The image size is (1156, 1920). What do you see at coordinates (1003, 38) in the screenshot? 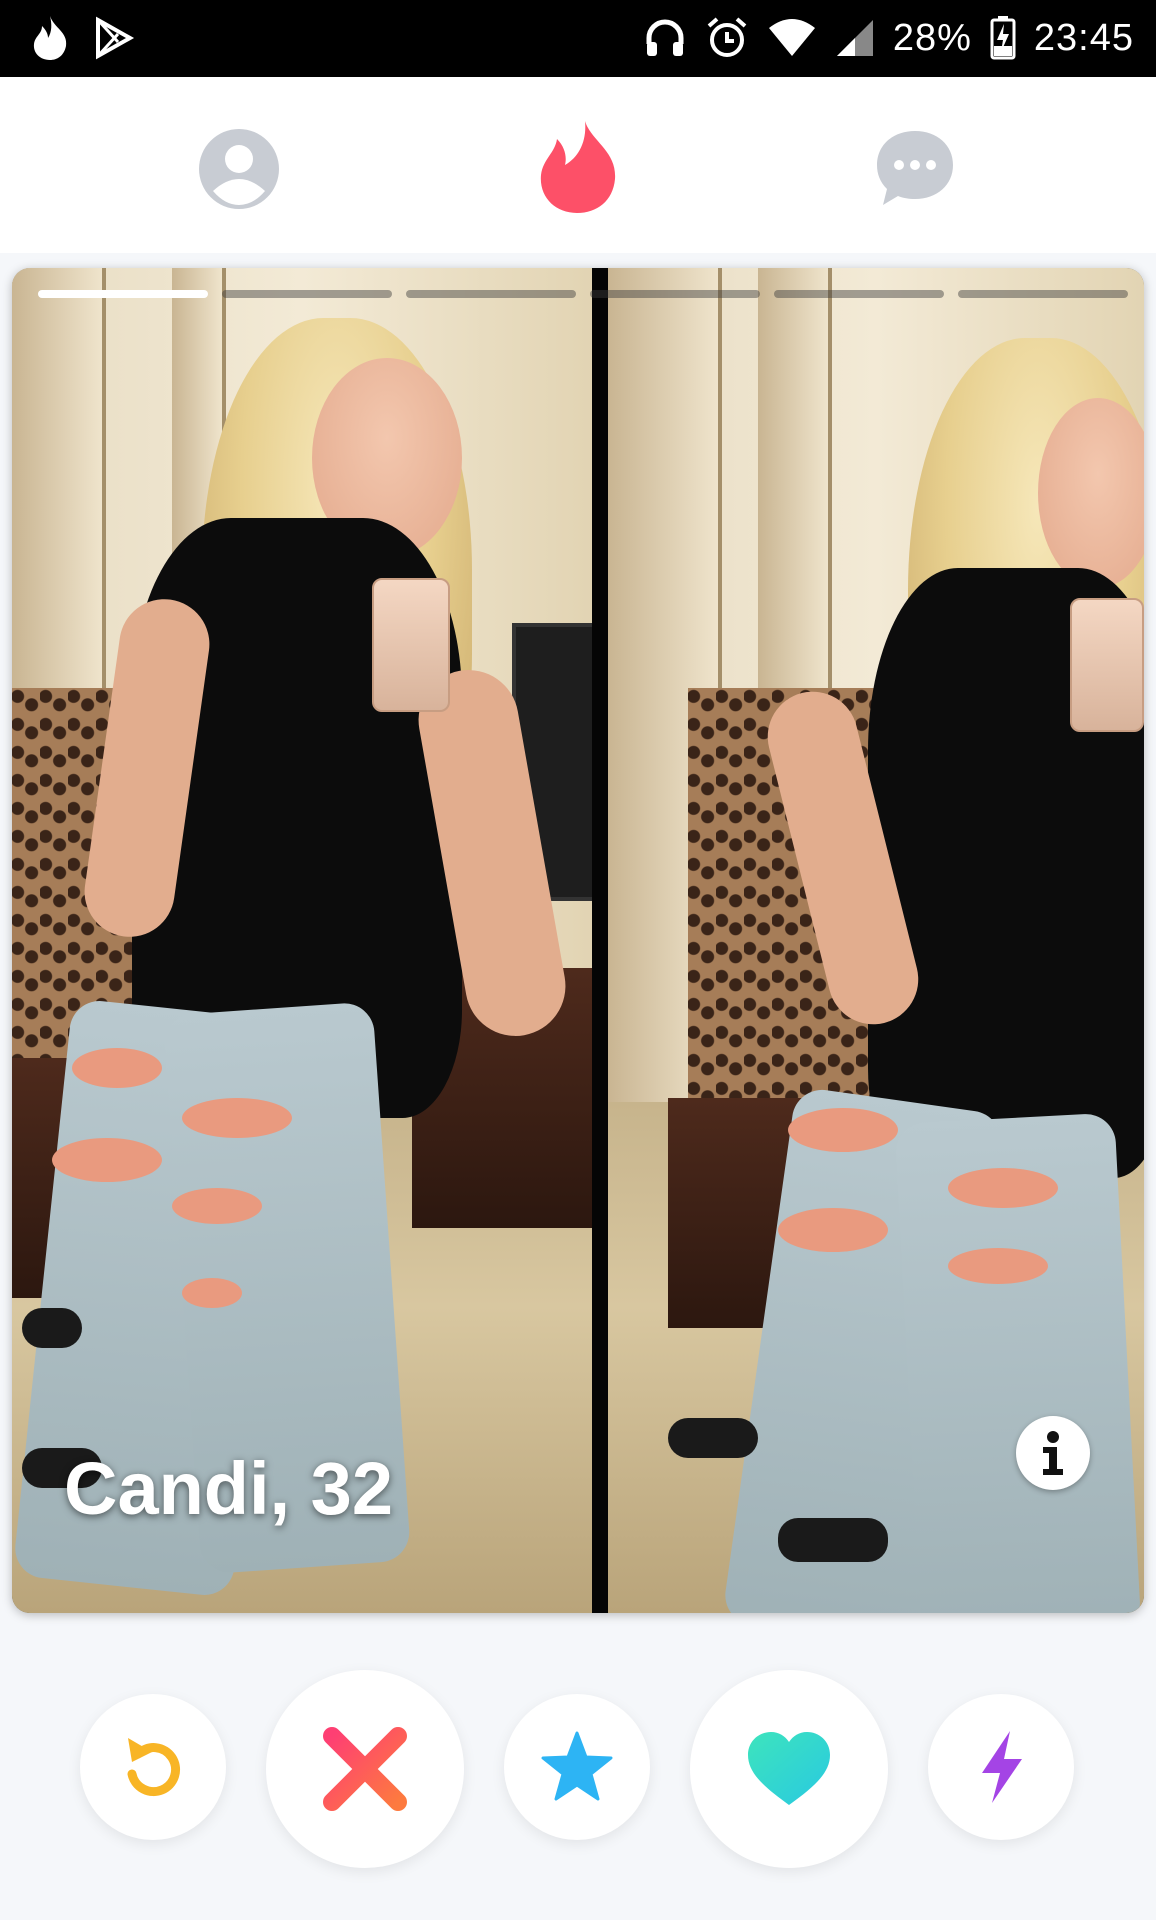
I see `battery-charging-icon` at bounding box center [1003, 38].